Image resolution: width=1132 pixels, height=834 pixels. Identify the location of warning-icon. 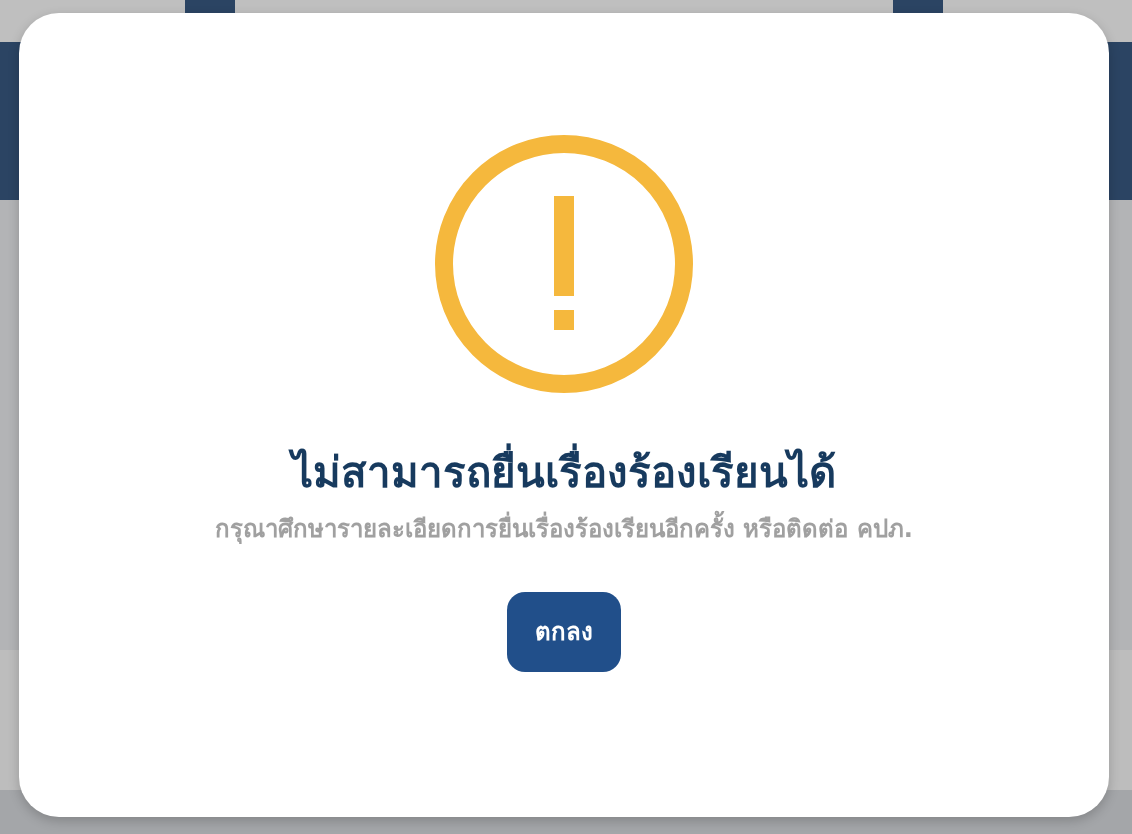
(564, 264).